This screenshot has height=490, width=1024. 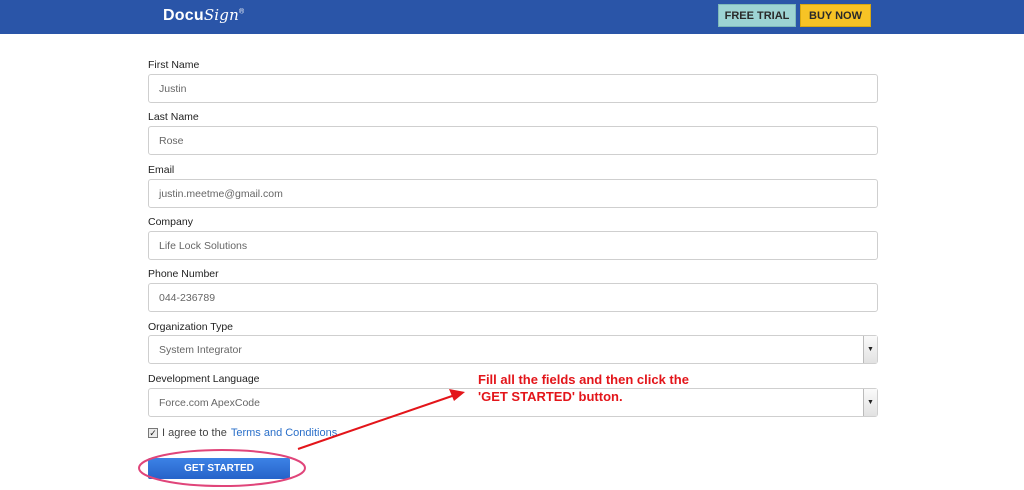 I want to click on last-name-field: Rose, so click(x=513, y=140).